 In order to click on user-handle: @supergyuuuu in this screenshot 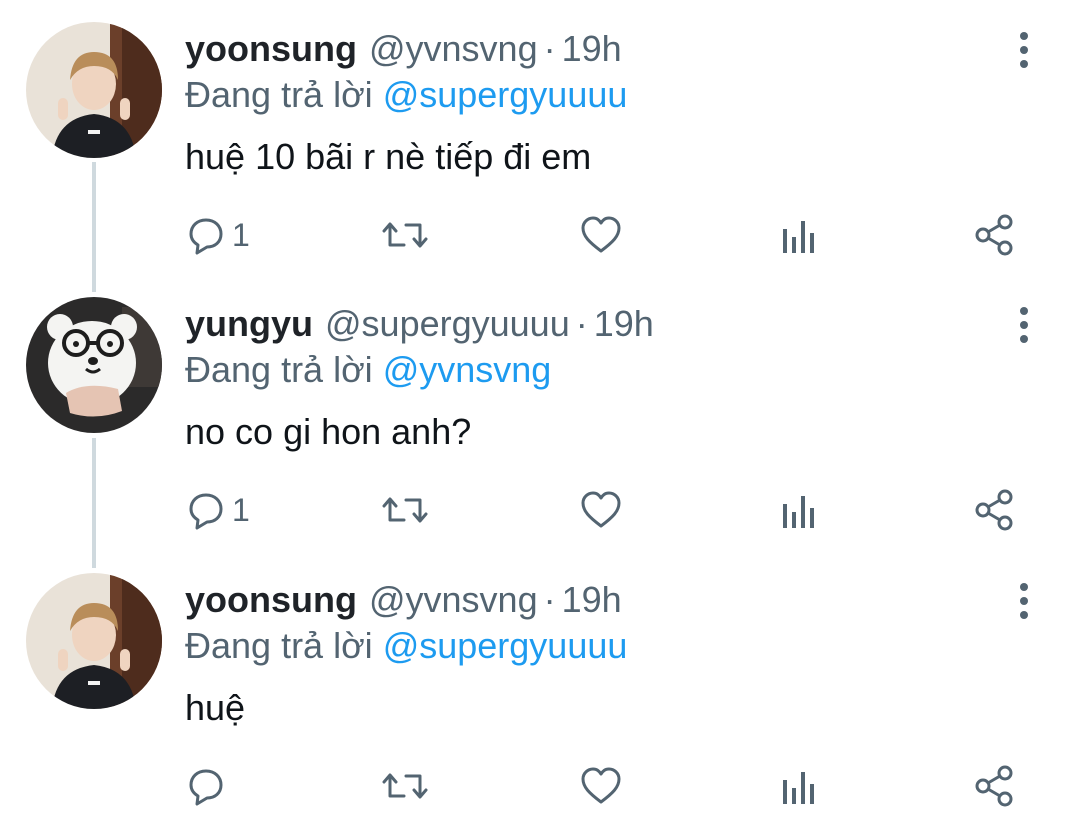, I will do `click(447, 323)`.